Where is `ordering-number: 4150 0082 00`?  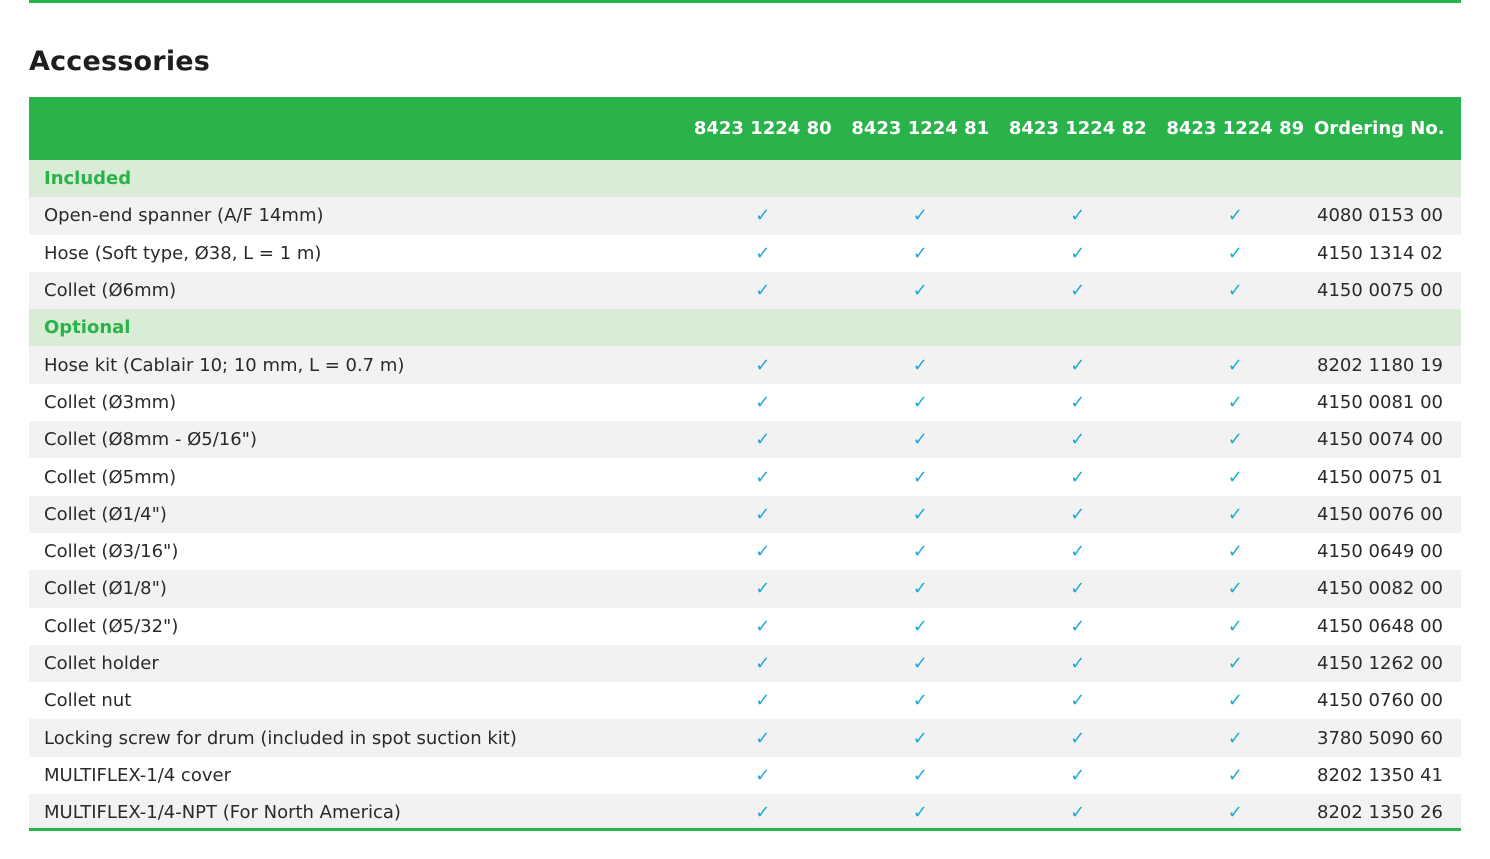
ordering-number: 4150 0082 00 is located at coordinates (1380, 589).